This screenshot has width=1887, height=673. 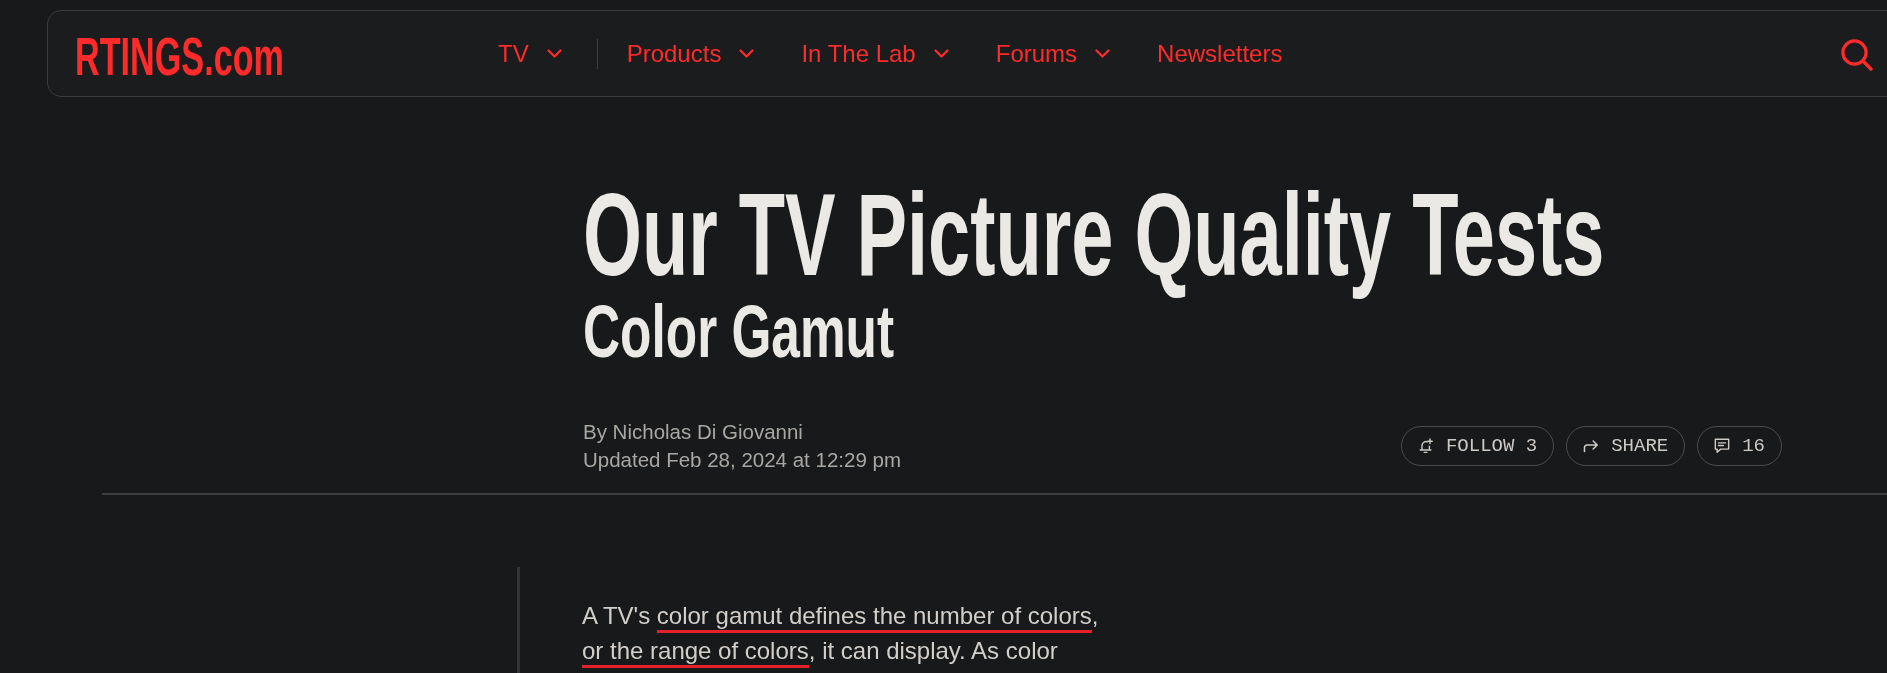 I want to click on nav-menu-item: Forums, so click(x=1053, y=53).